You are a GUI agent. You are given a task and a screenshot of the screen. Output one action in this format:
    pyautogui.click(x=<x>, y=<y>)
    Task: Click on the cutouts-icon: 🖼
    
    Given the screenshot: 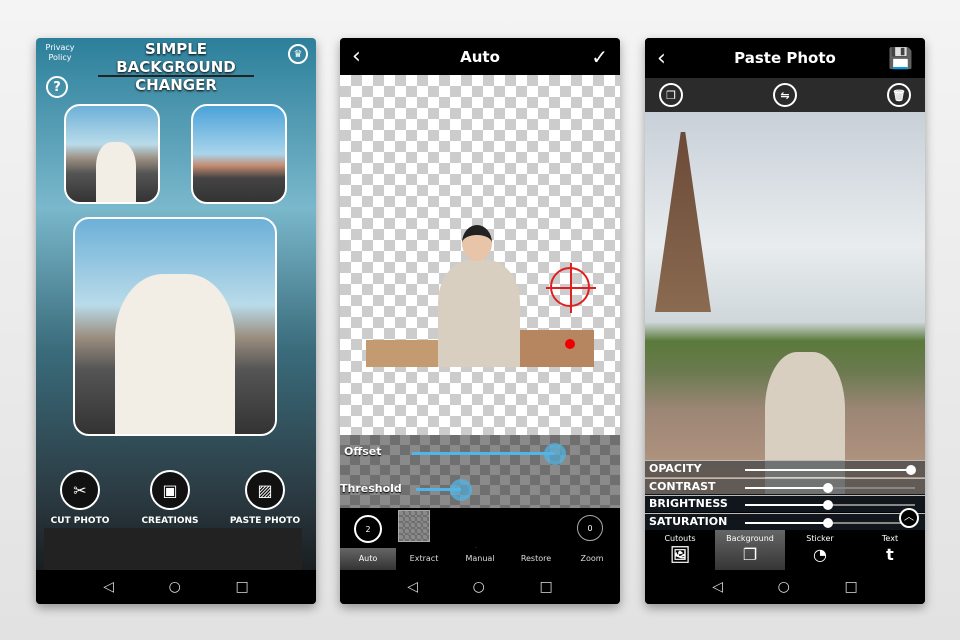 What is the action you would take?
    pyautogui.click(x=680, y=554)
    